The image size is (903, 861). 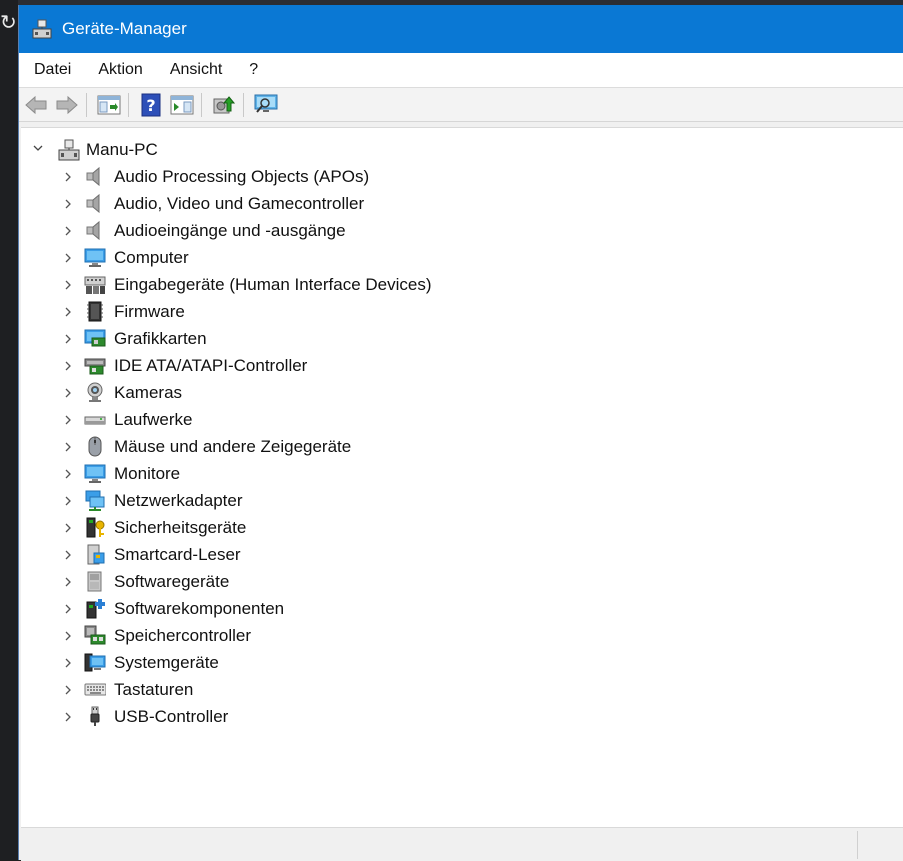 What do you see at coordinates (38, 148) in the screenshot?
I see `chevron-down-icon` at bounding box center [38, 148].